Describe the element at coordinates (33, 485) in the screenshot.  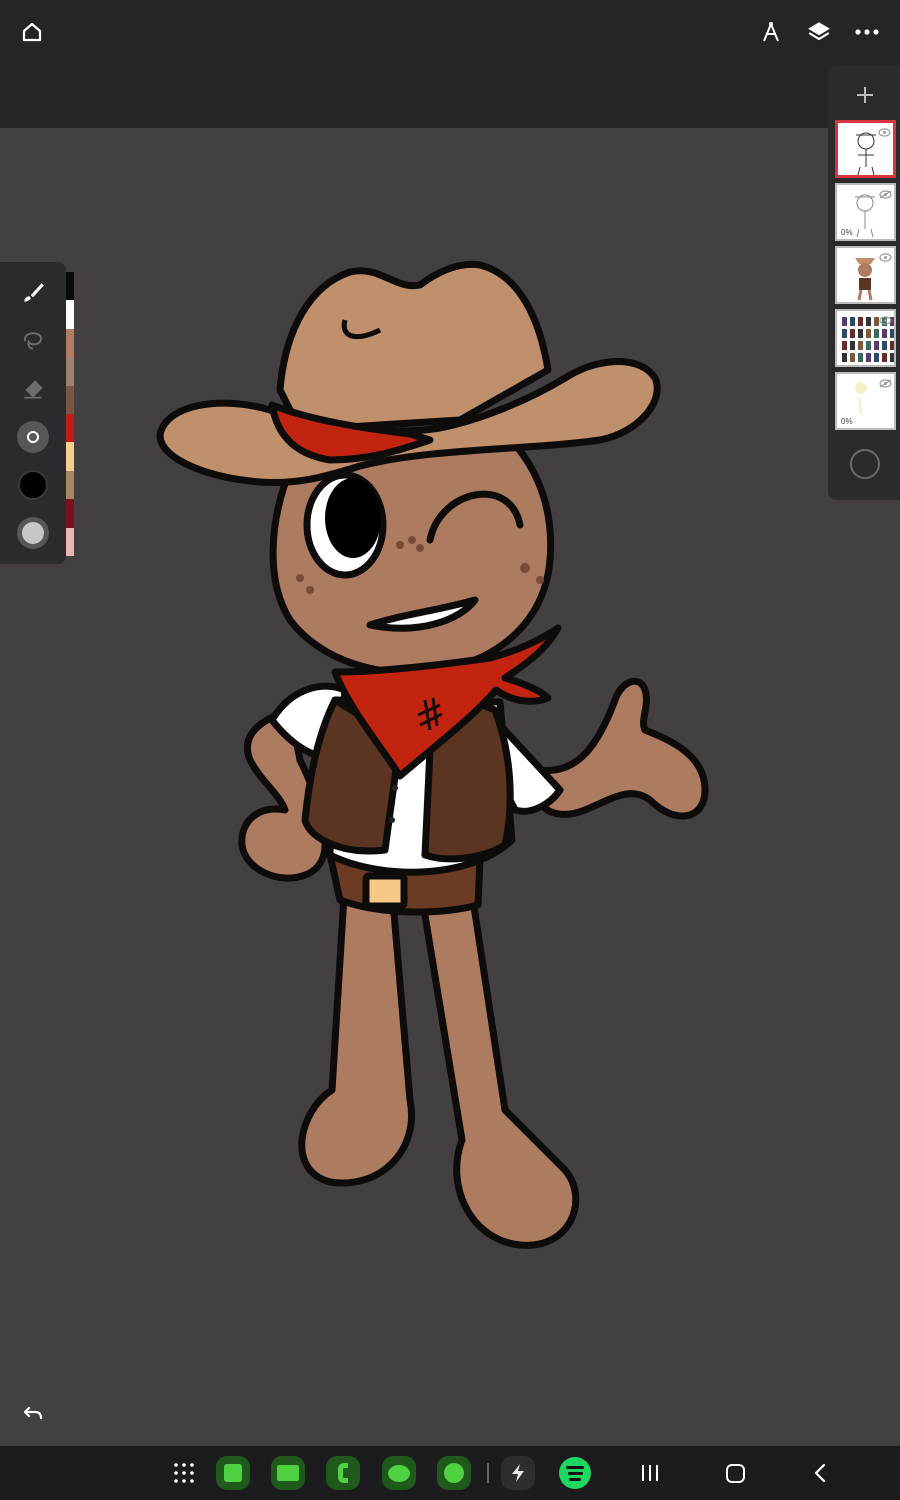
I see `color-icon` at that location.